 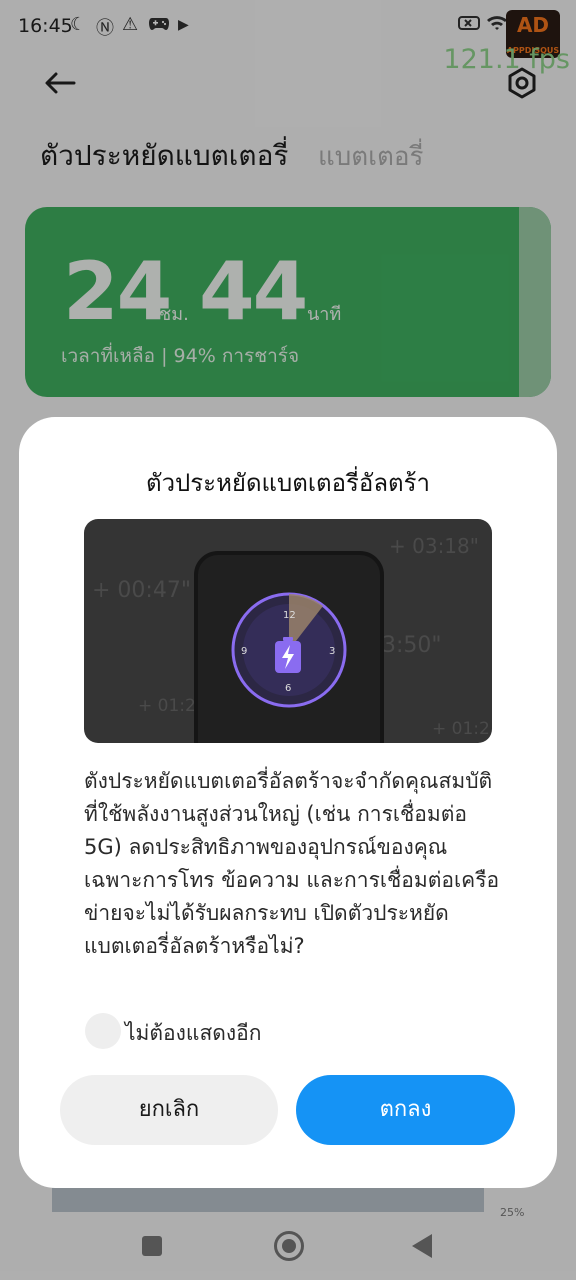 What do you see at coordinates (141, 590) in the screenshot?
I see `timer-text-2: + 00:47"` at bounding box center [141, 590].